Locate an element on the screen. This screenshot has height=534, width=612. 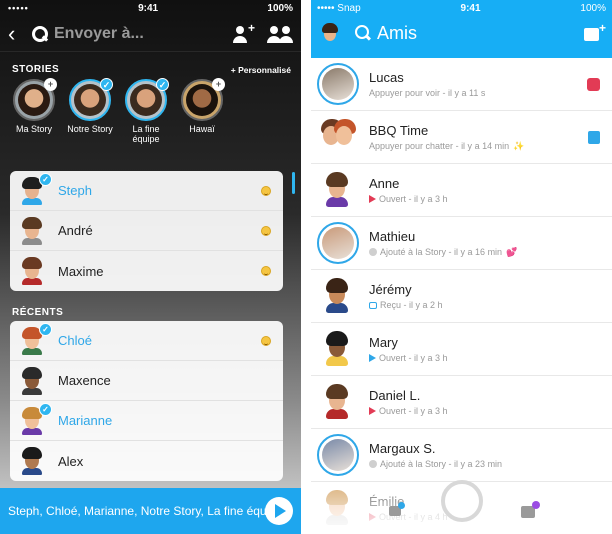
scrollbar is located at coordinates (293, 183).